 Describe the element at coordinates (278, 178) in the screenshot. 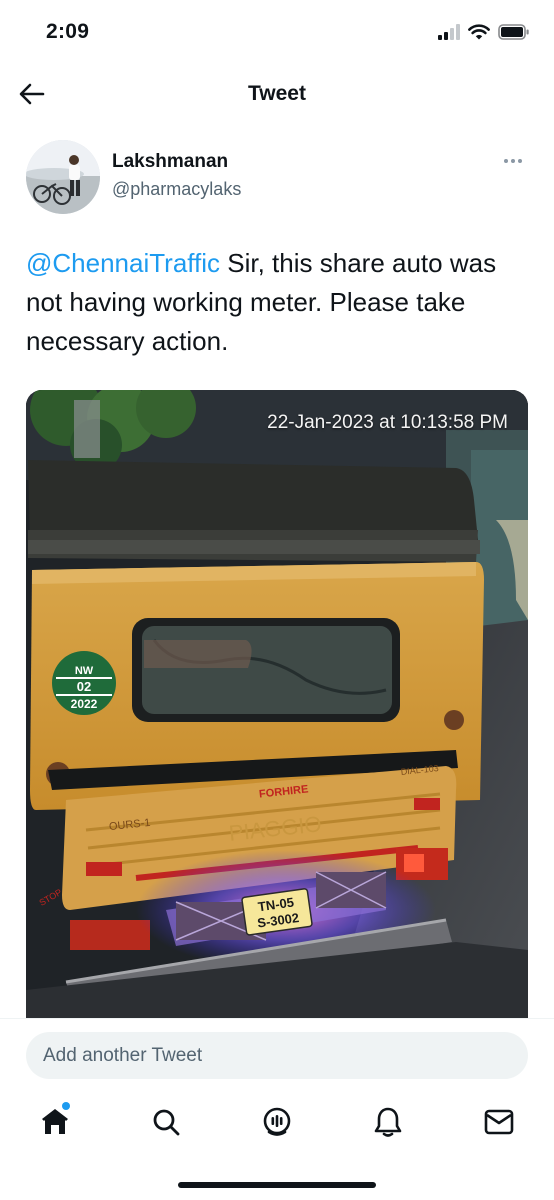

I see `tweet-author: Lakshmanan @pharmacylaks` at that location.